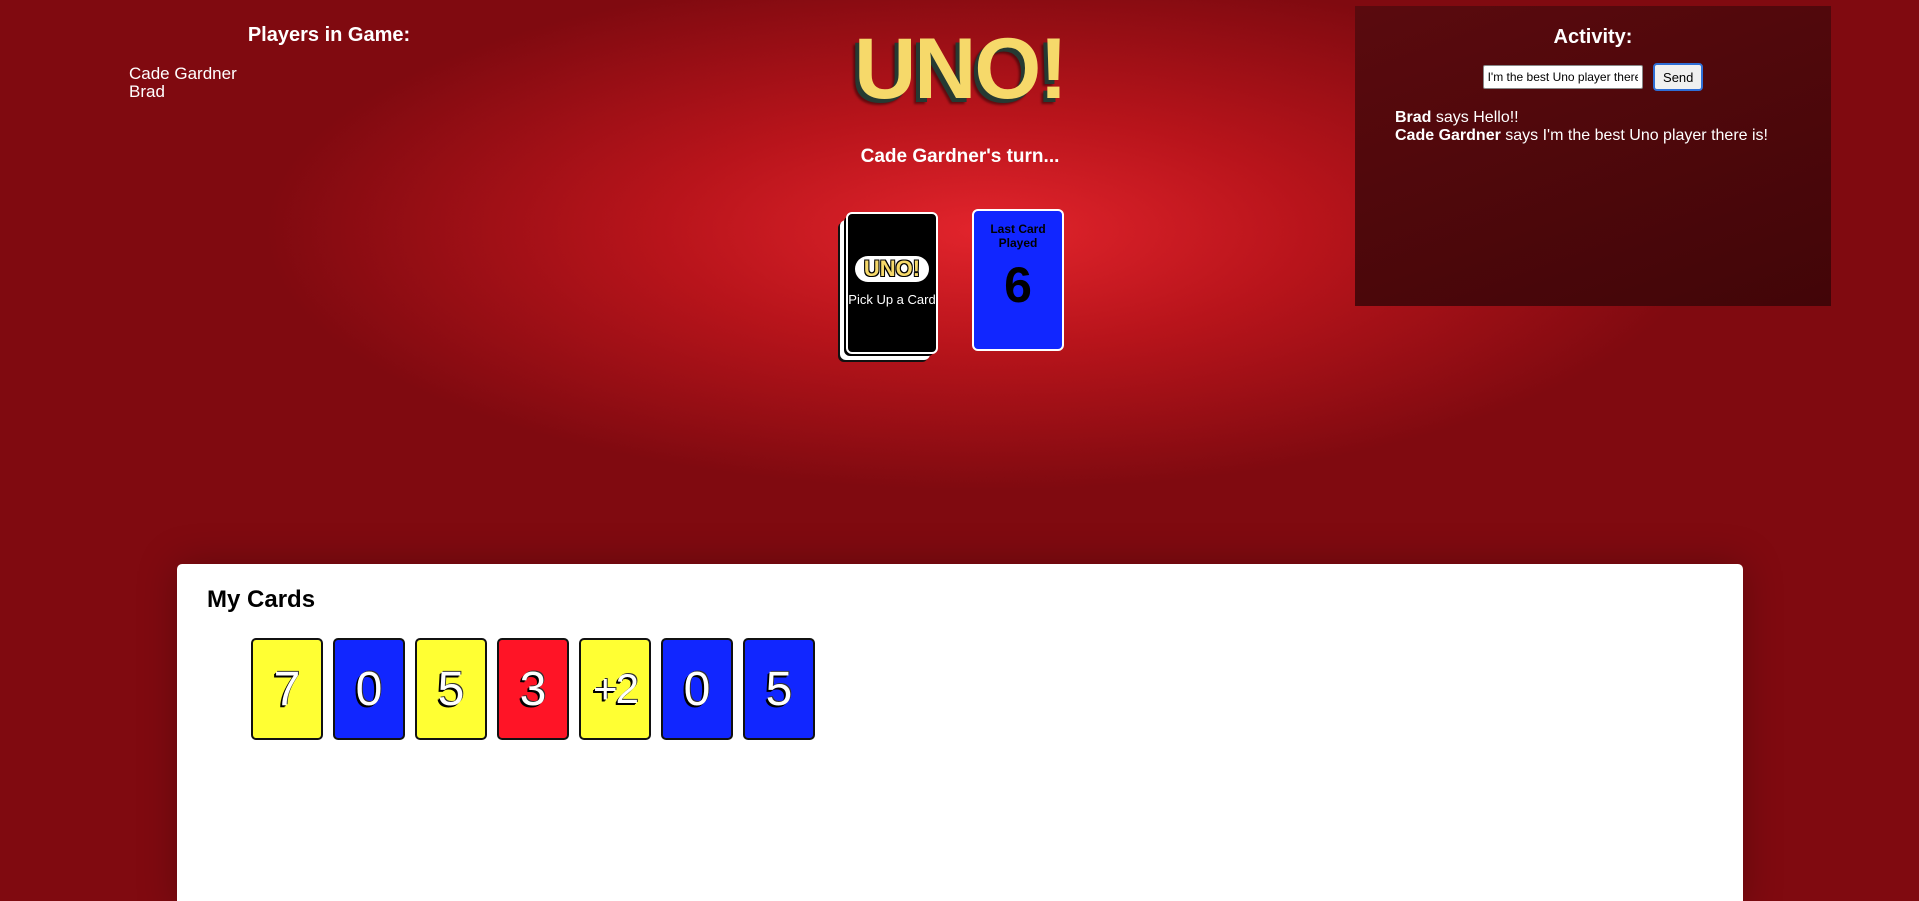 Image resolution: width=1919 pixels, height=901 pixels. I want to click on card-hand: 7 0 5 3 +2 0 5, so click(533, 689).